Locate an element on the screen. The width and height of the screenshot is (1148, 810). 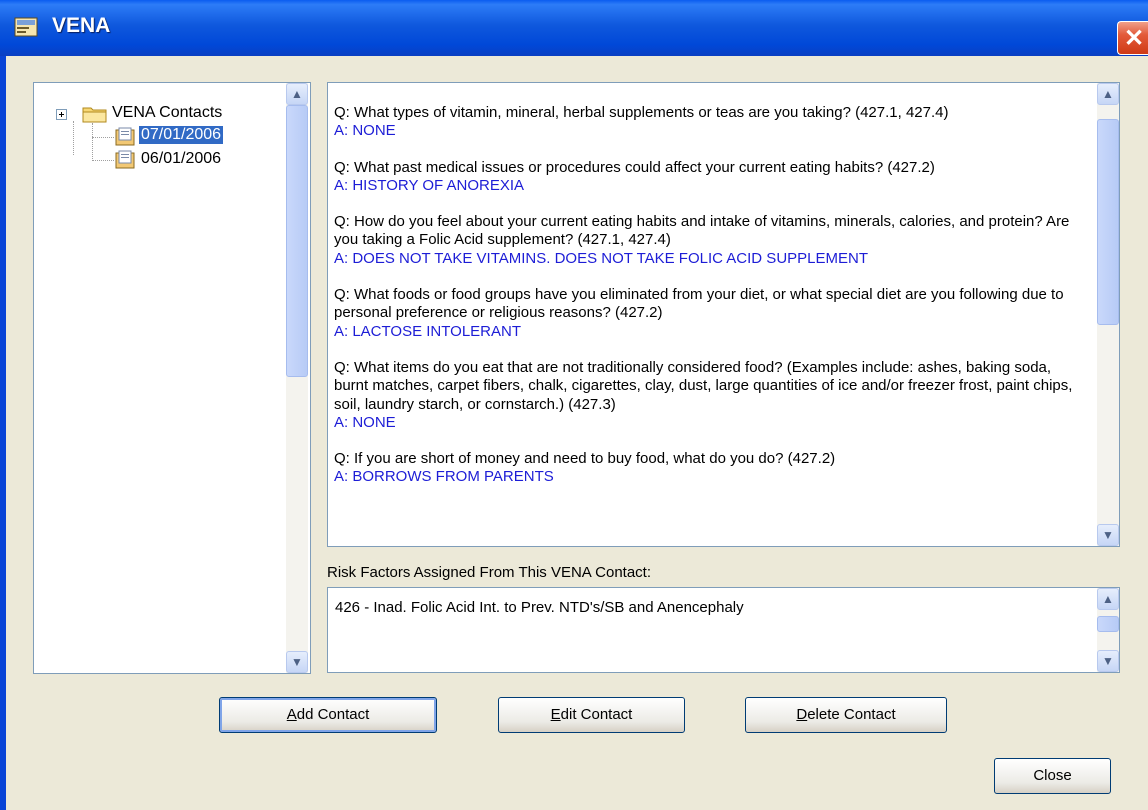
vena-app-icon is located at coordinates (26, 27).